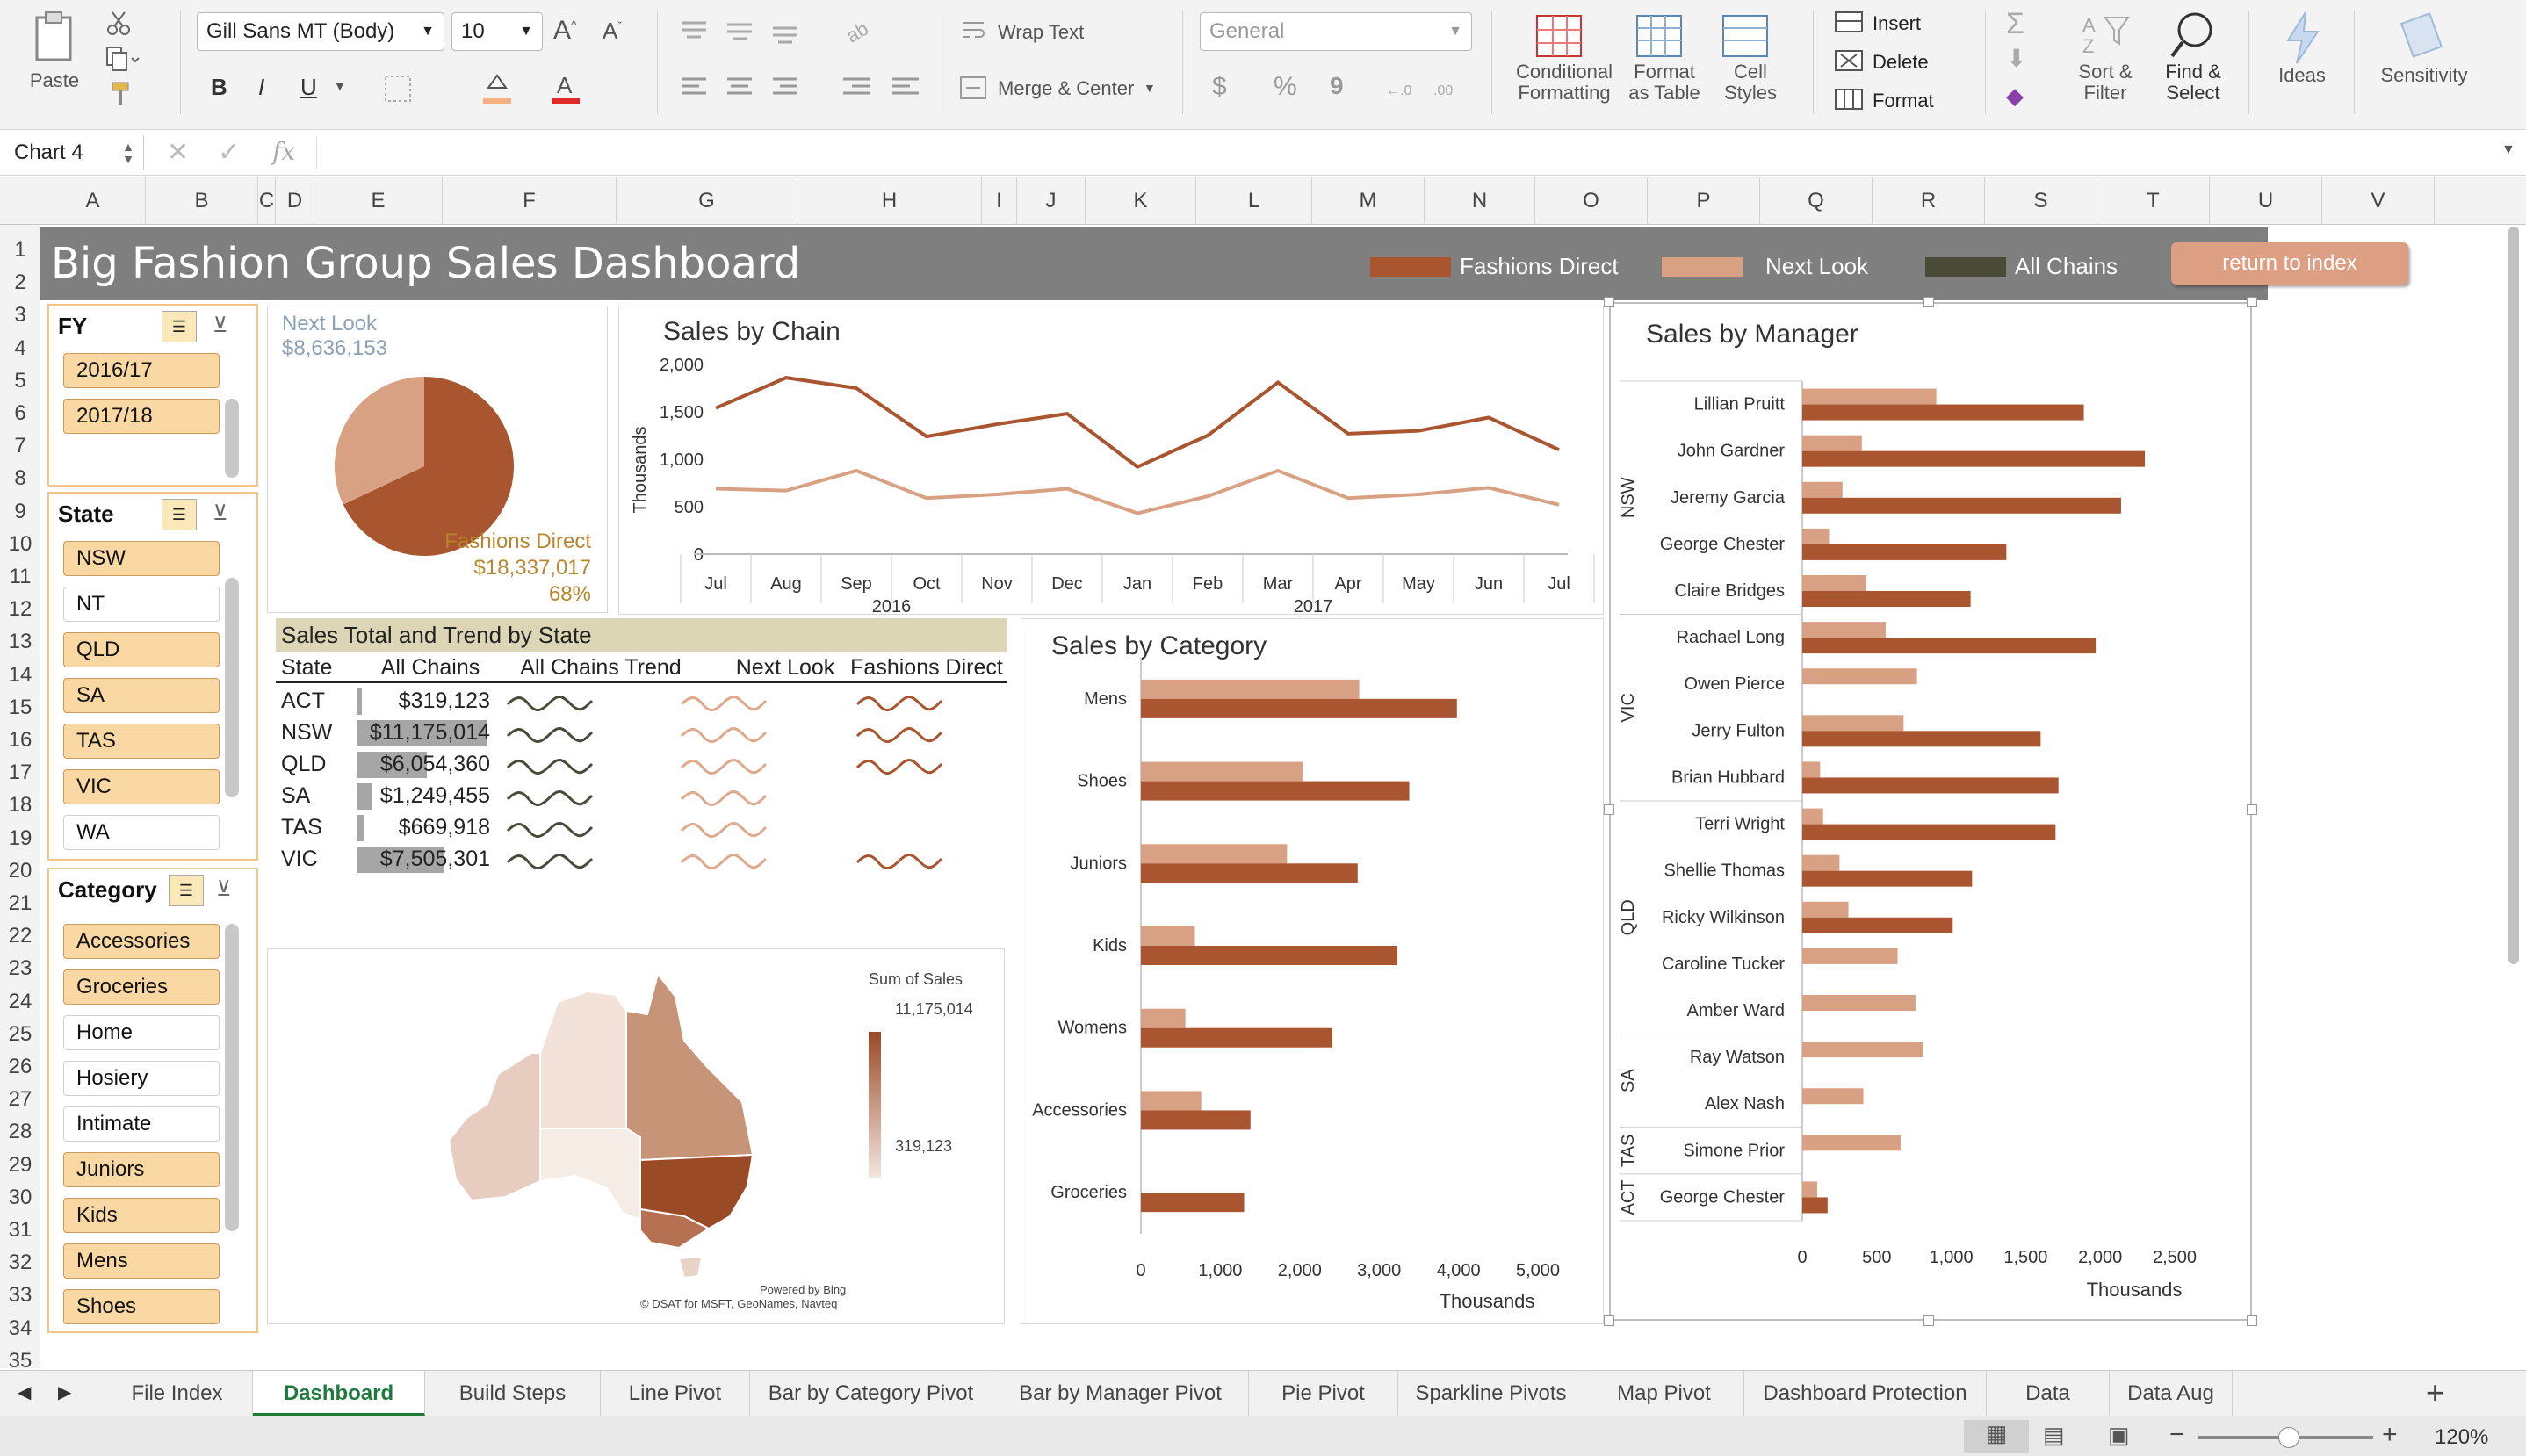  I want to click on sheet-tab-map-pivot: Map Pivot, so click(1664, 1393).